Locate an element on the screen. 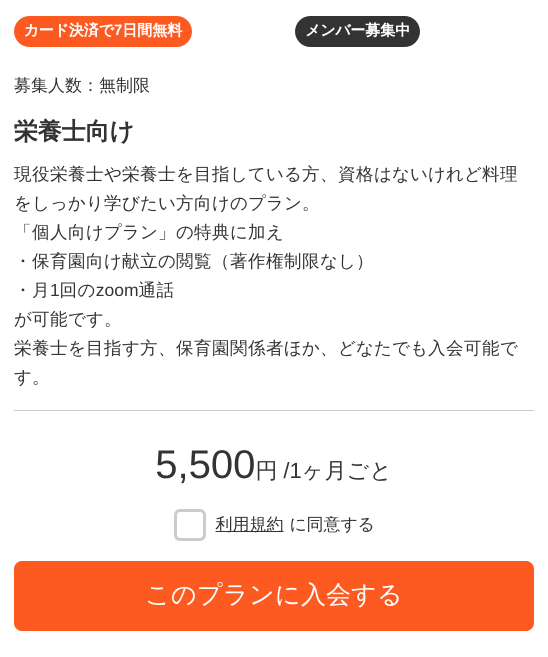 This screenshot has height=657, width=548. agree-text: に同意する is located at coordinates (332, 525).